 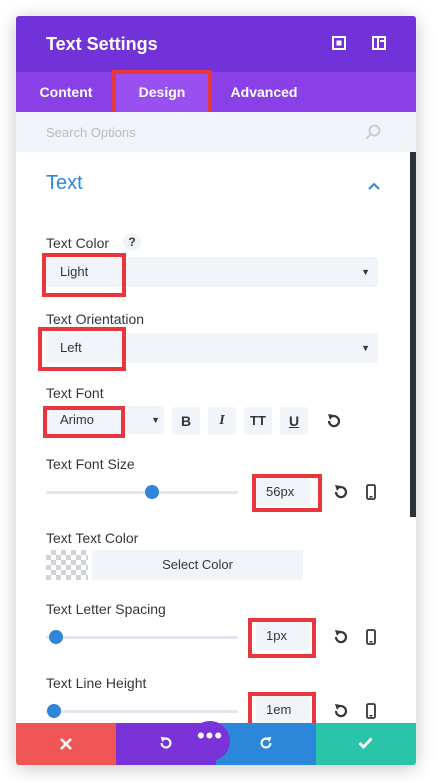 I want to click on uppercase-button: TT, so click(x=258, y=421).